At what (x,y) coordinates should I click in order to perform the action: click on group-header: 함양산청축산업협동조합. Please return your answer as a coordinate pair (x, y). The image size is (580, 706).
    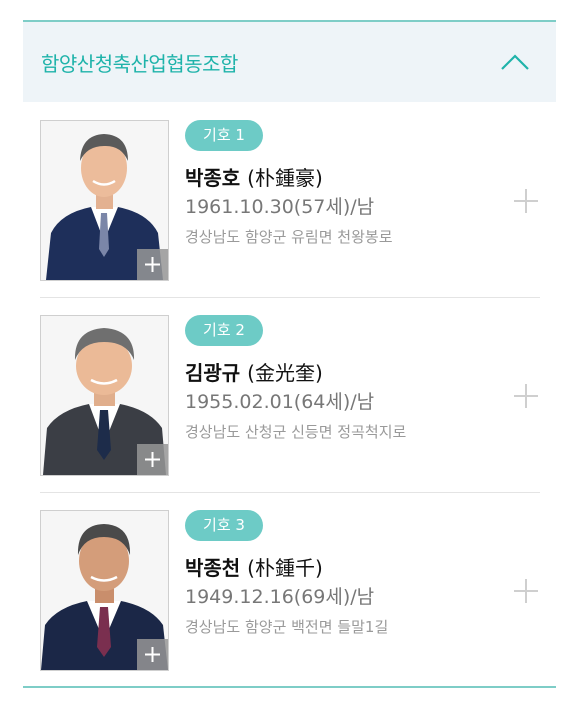
    Looking at the image, I should click on (289, 62).